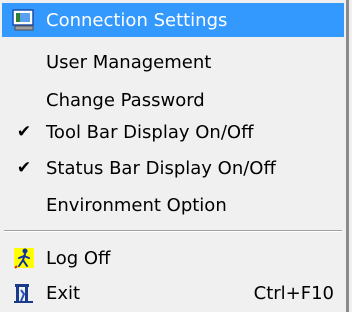 Image resolution: width=352 pixels, height=312 pixels. I want to click on menu-item-tool-bar-display: ✔ Tool Bar Display On/Off, so click(173, 132).